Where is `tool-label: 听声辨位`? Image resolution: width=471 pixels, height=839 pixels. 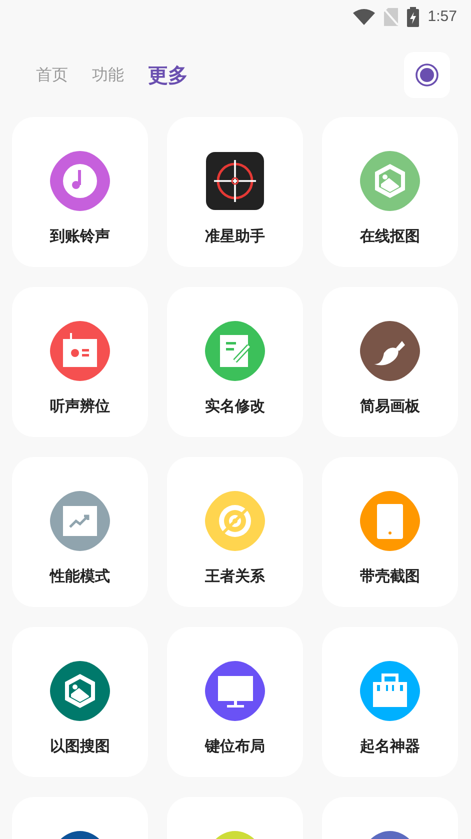 tool-label: 听声辨位 is located at coordinates (80, 406).